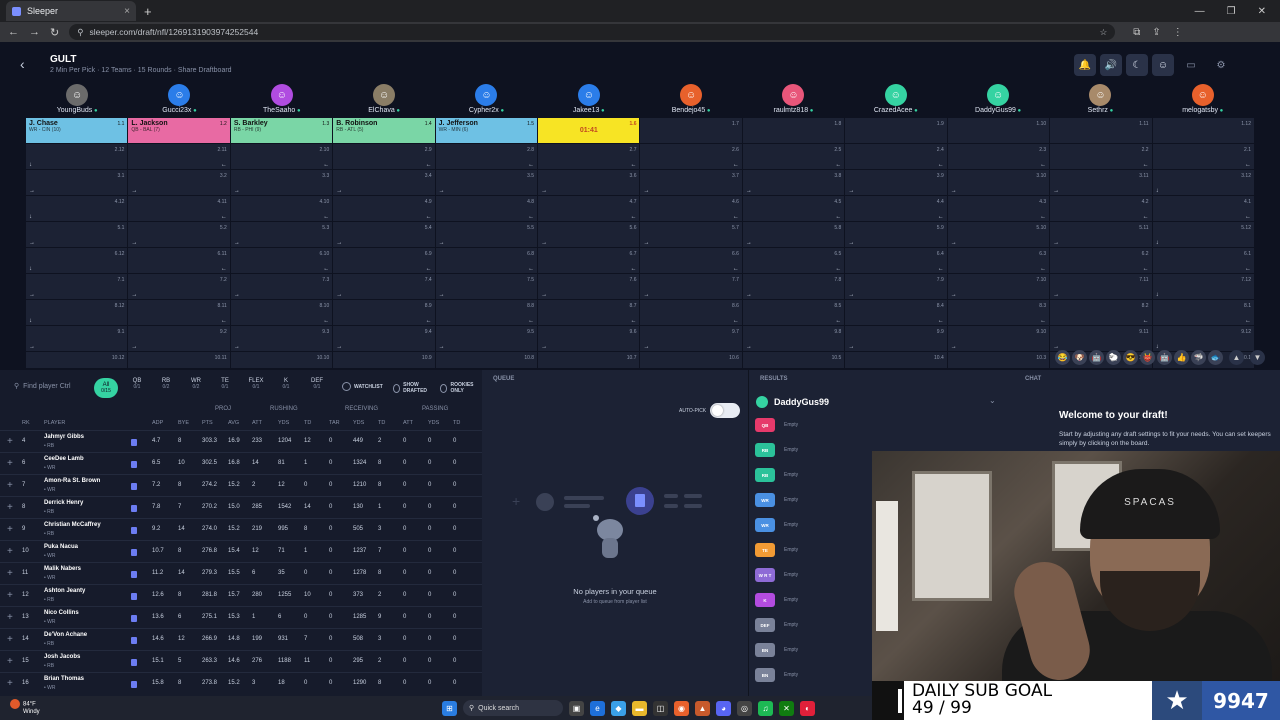 Image resolution: width=1280 pixels, height=720 pixels. What do you see at coordinates (179, 130) in the screenshot?
I see `drafted-pick-cell: L. Jackson QB - BAL (7) 1.2` at bounding box center [179, 130].